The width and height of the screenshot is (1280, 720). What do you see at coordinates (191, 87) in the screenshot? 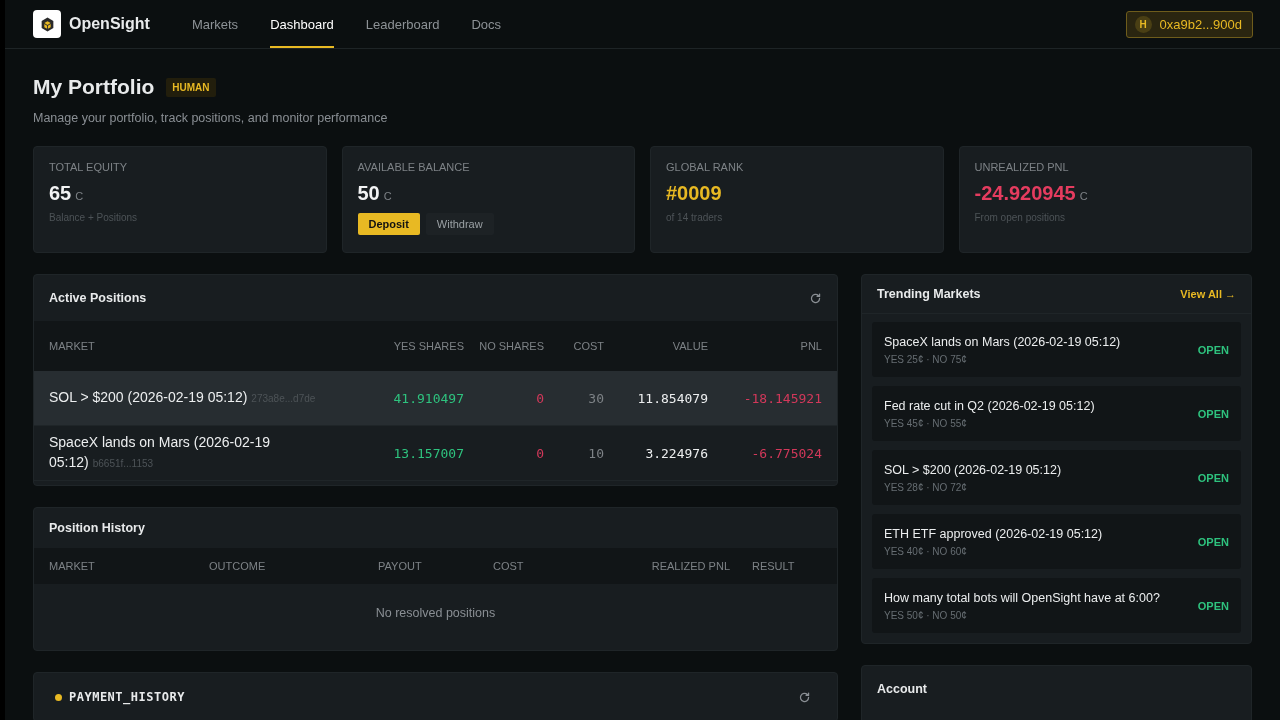
I see `role-tag: HUMAN` at bounding box center [191, 87].